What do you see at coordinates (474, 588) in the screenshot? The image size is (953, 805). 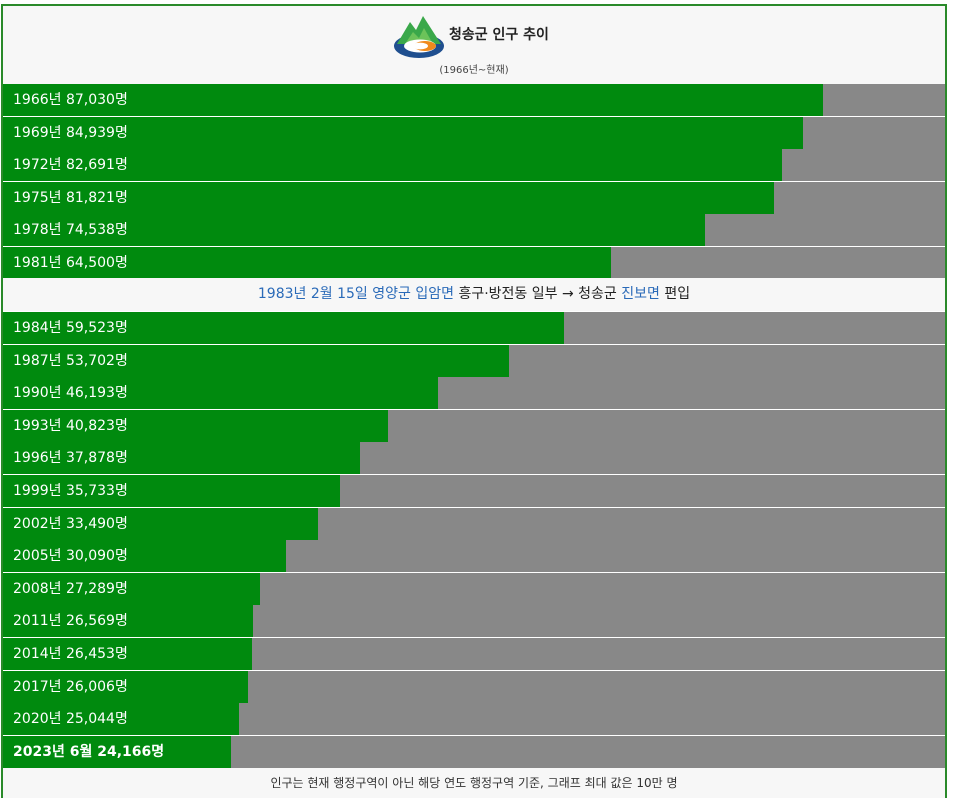 I see `bar-row: 2008년 27,289명` at bounding box center [474, 588].